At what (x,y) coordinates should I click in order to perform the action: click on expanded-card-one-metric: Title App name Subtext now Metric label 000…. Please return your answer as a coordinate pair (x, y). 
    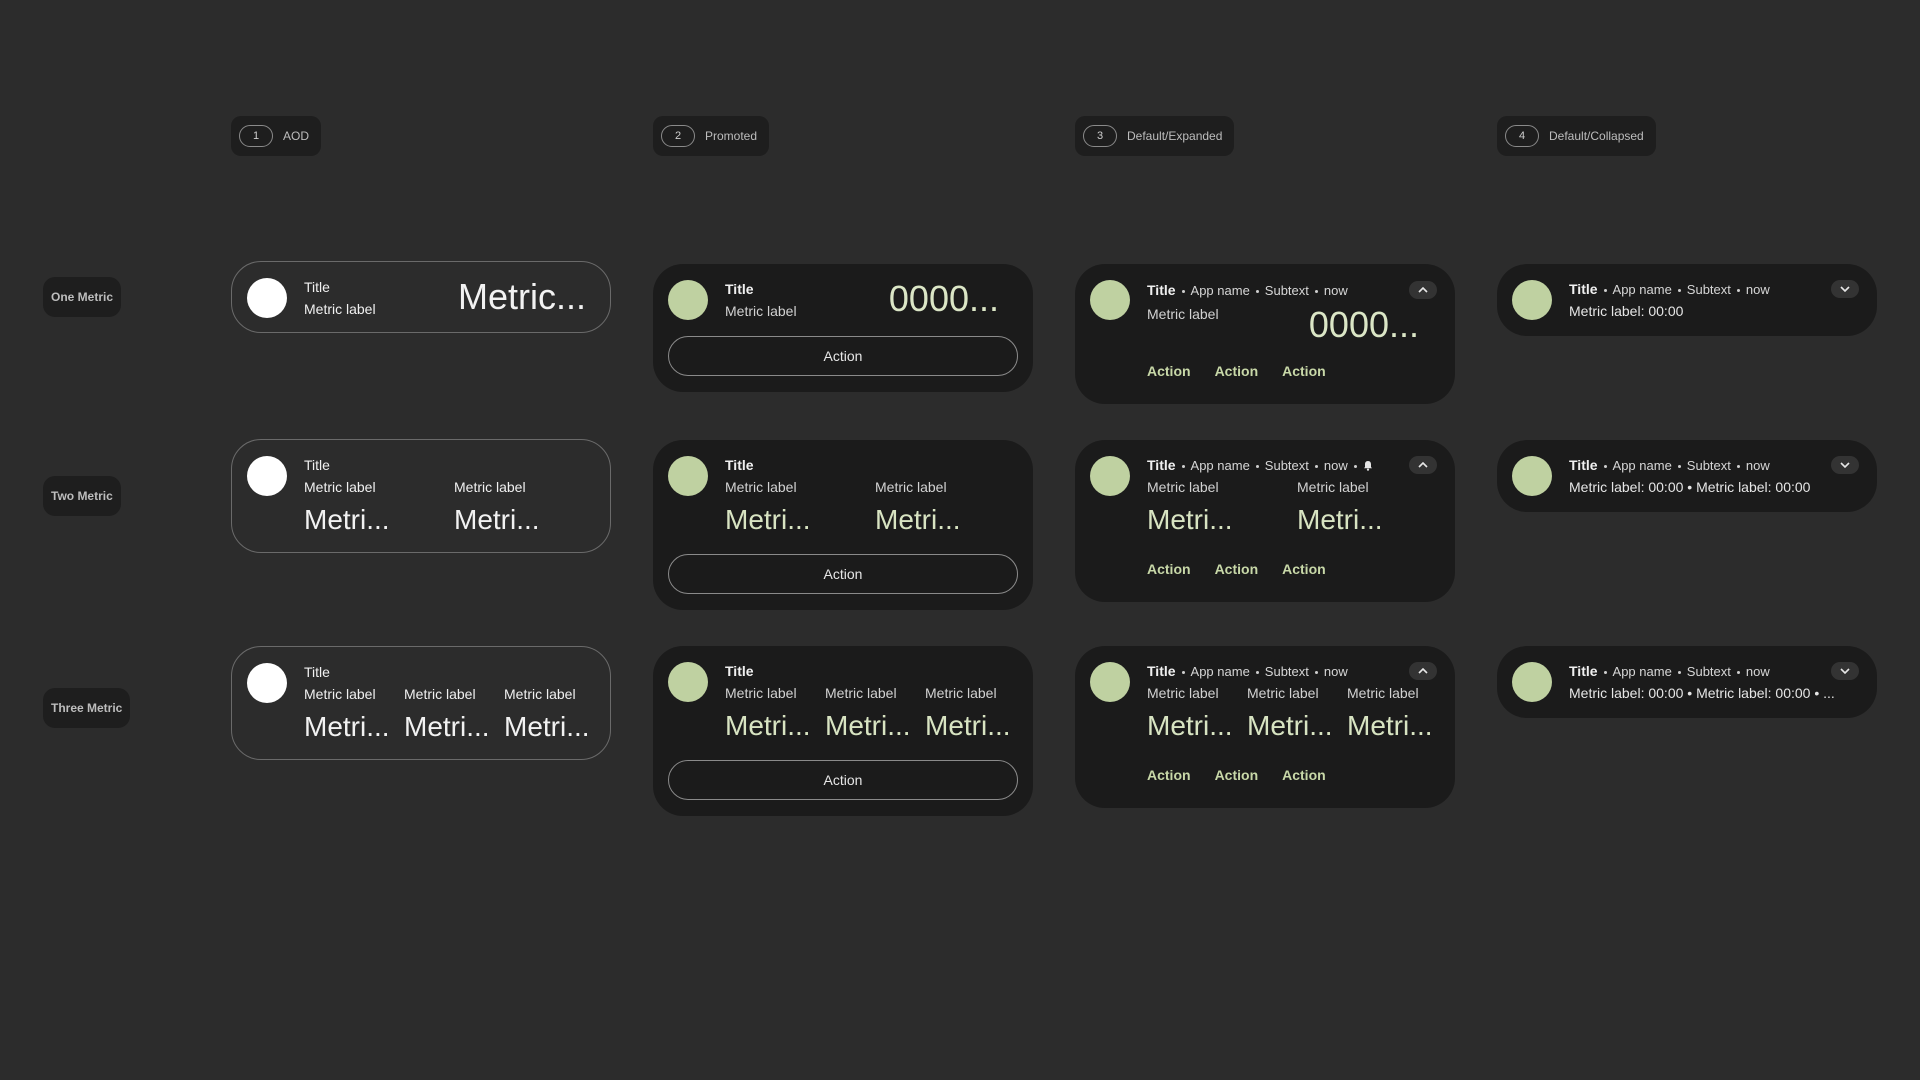
    Looking at the image, I should click on (1265, 334).